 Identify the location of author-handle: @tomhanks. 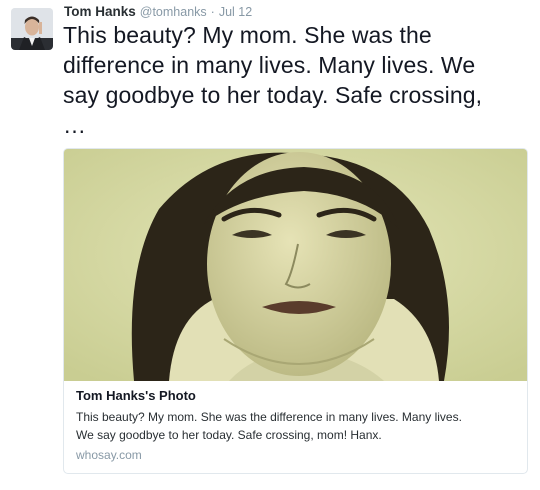
(173, 12).